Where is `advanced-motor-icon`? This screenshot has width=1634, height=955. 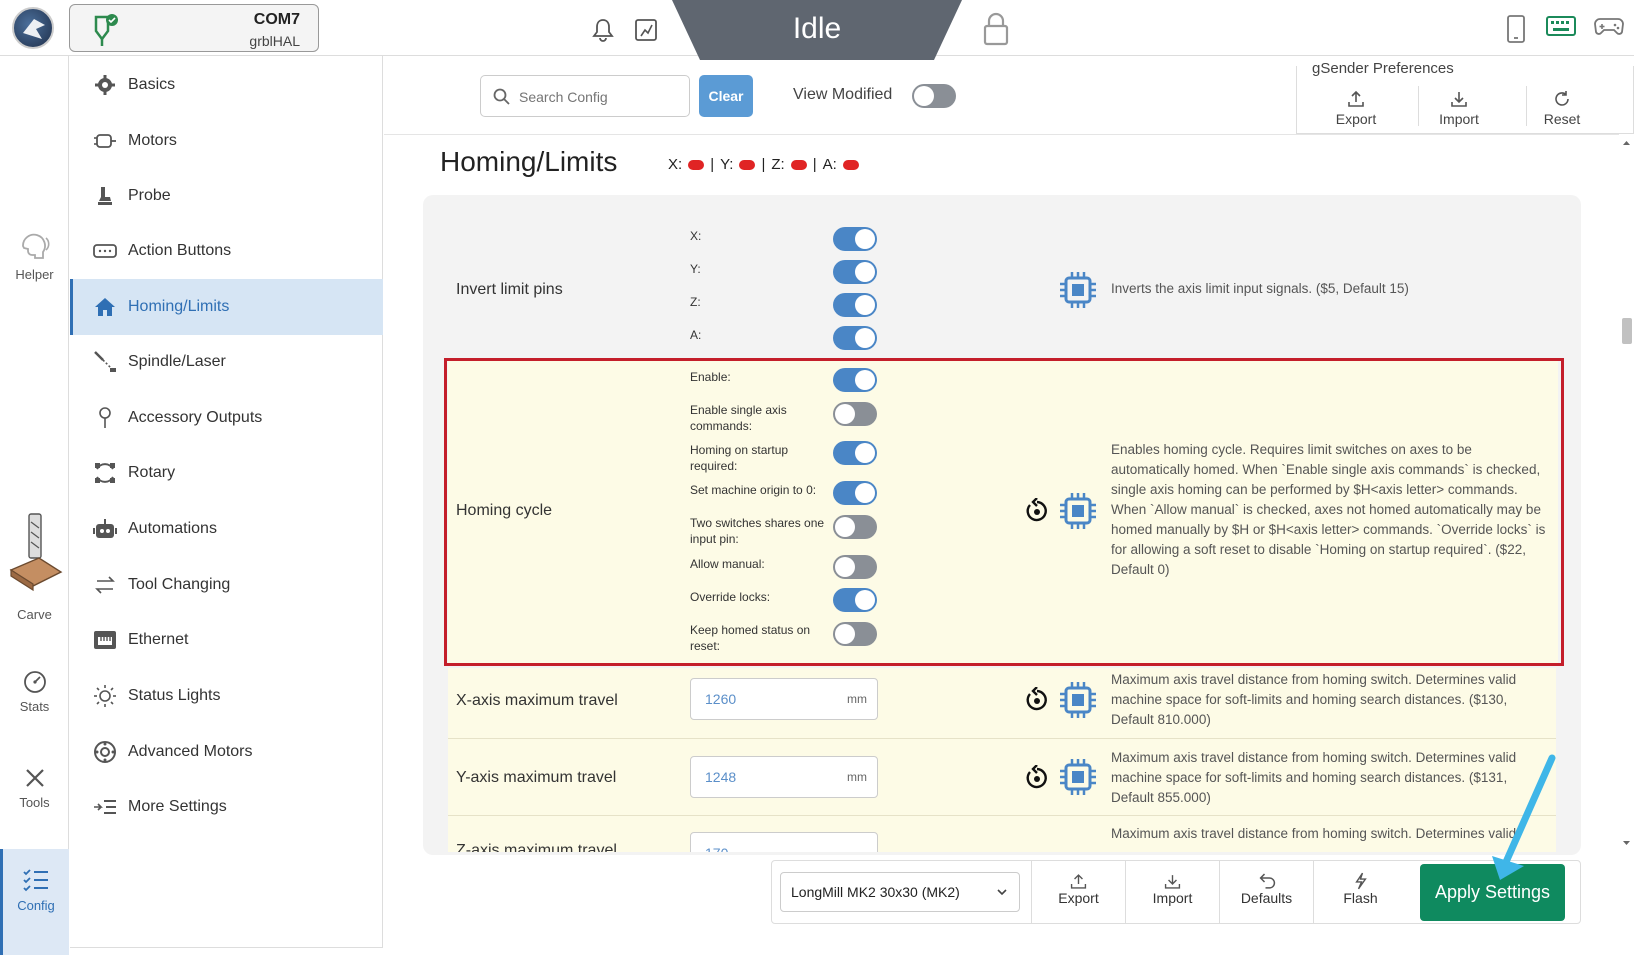
advanced-motor-icon is located at coordinates (105, 752).